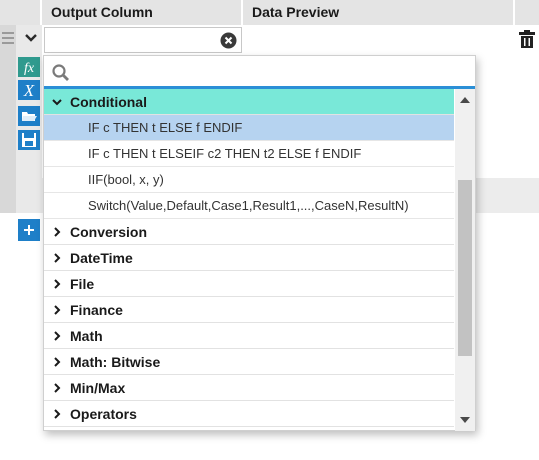 The height and width of the screenshot is (460, 539). Describe the element at coordinates (8, 38) in the screenshot. I see `row-drag-handle-icon` at that location.